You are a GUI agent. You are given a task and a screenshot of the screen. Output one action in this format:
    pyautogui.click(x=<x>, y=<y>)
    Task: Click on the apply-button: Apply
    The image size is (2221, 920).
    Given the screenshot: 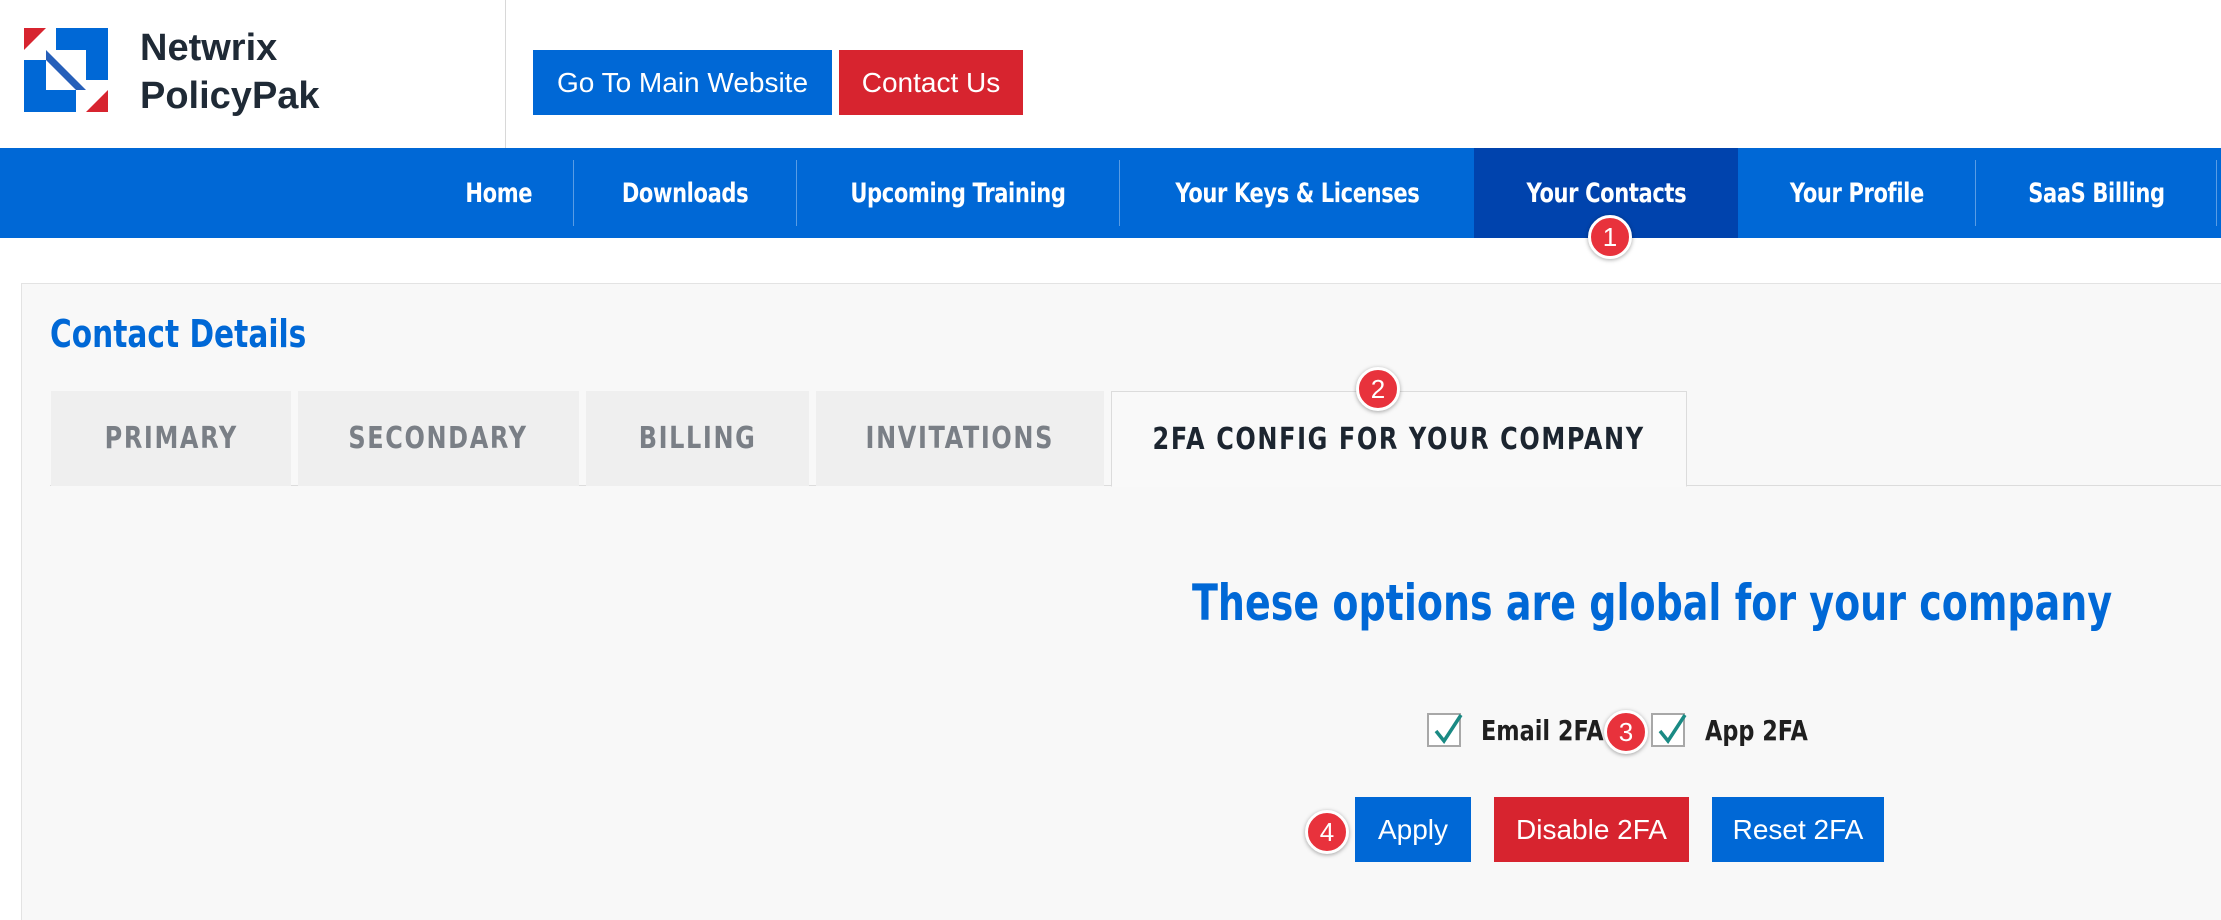 What is the action you would take?
    pyautogui.click(x=1413, y=829)
    